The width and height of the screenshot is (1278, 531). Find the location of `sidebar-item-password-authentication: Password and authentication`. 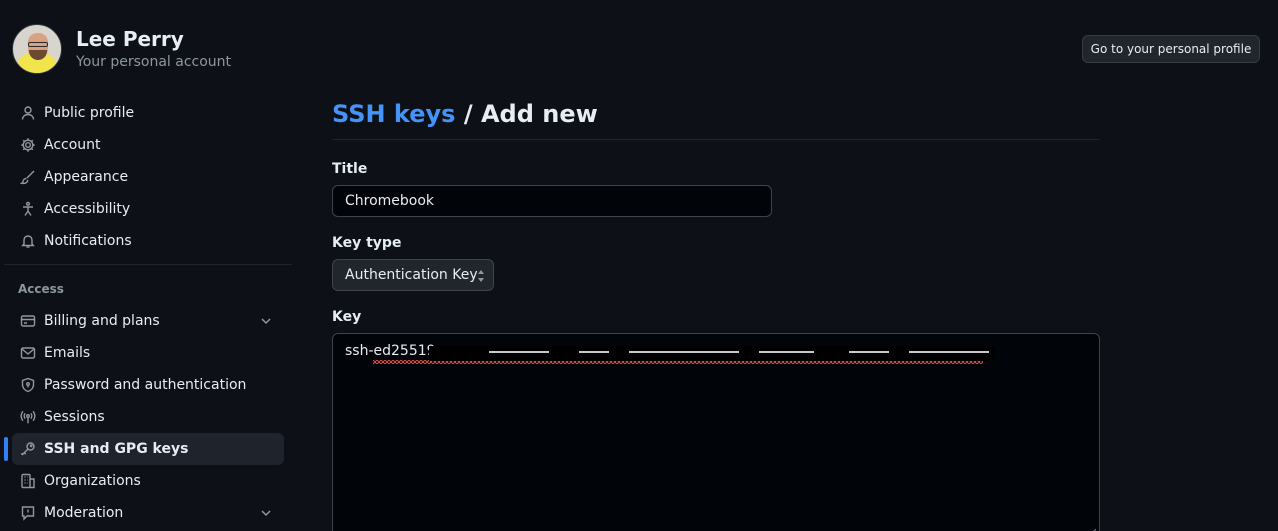

sidebar-item-password-authentication: Password and authentication is located at coordinates (148, 385).